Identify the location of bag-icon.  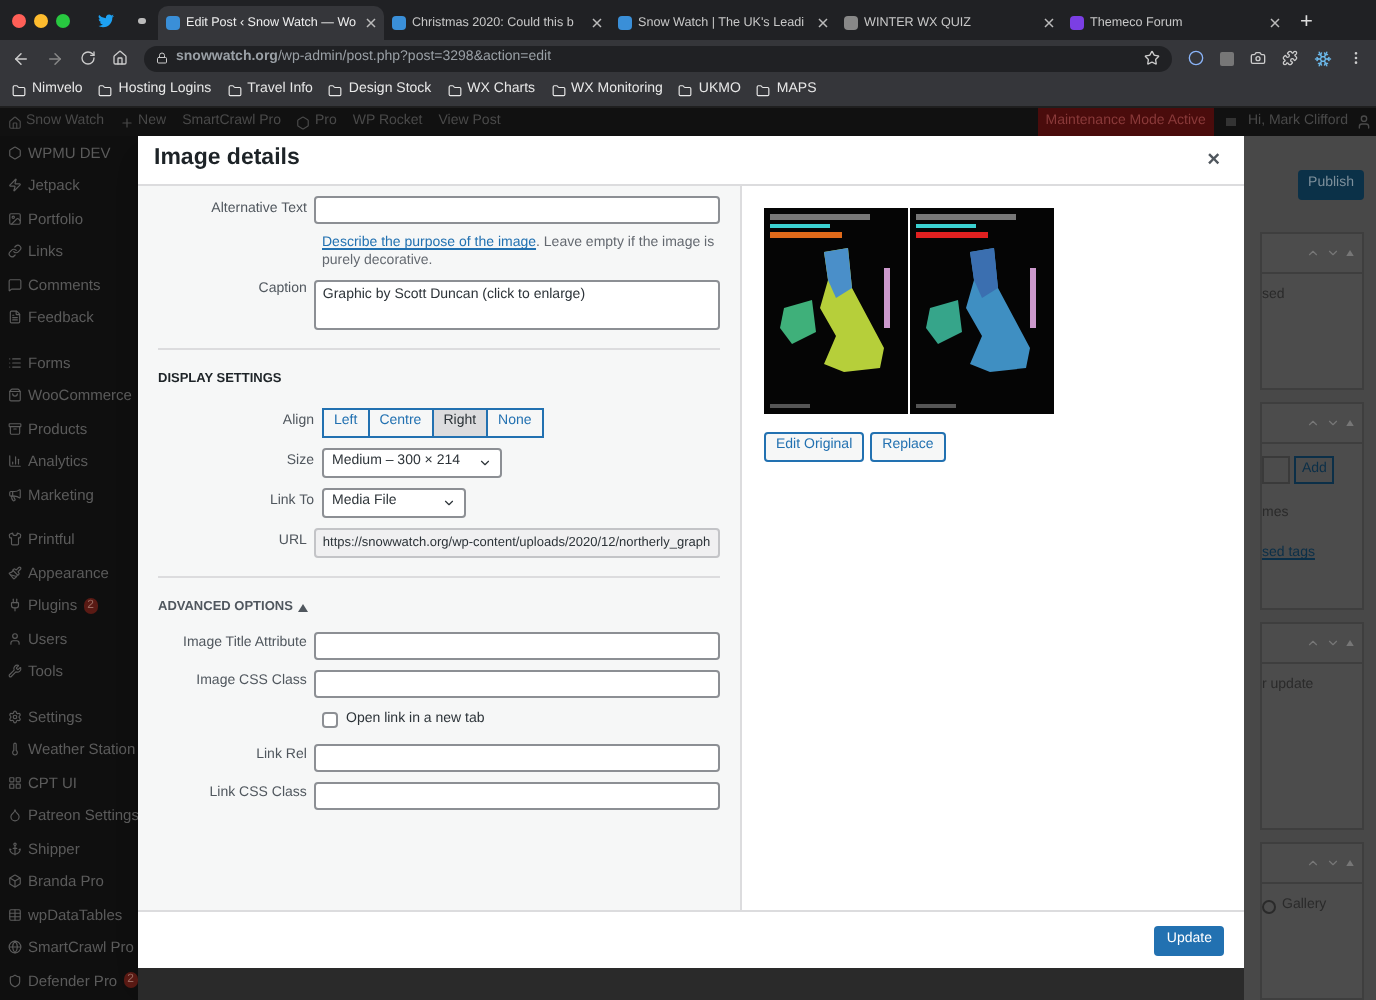
(15, 395).